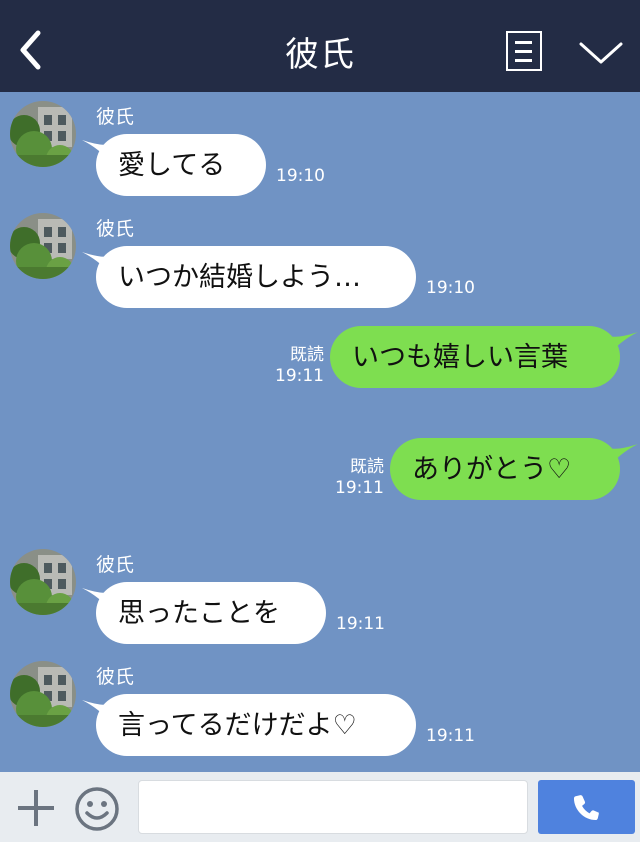  I want to click on collapse-button, so click(601, 53).